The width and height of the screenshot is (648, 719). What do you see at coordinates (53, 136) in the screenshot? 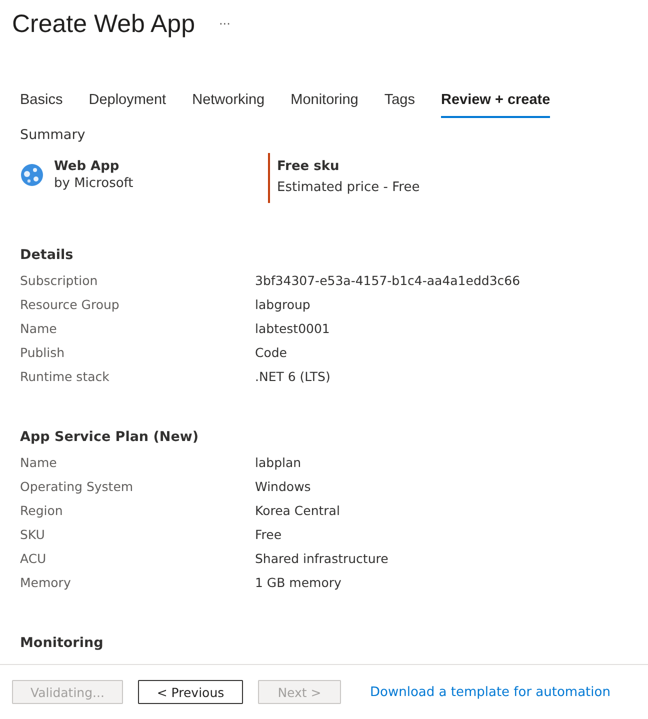
I see `summary-heading: Summary` at bounding box center [53, 136].